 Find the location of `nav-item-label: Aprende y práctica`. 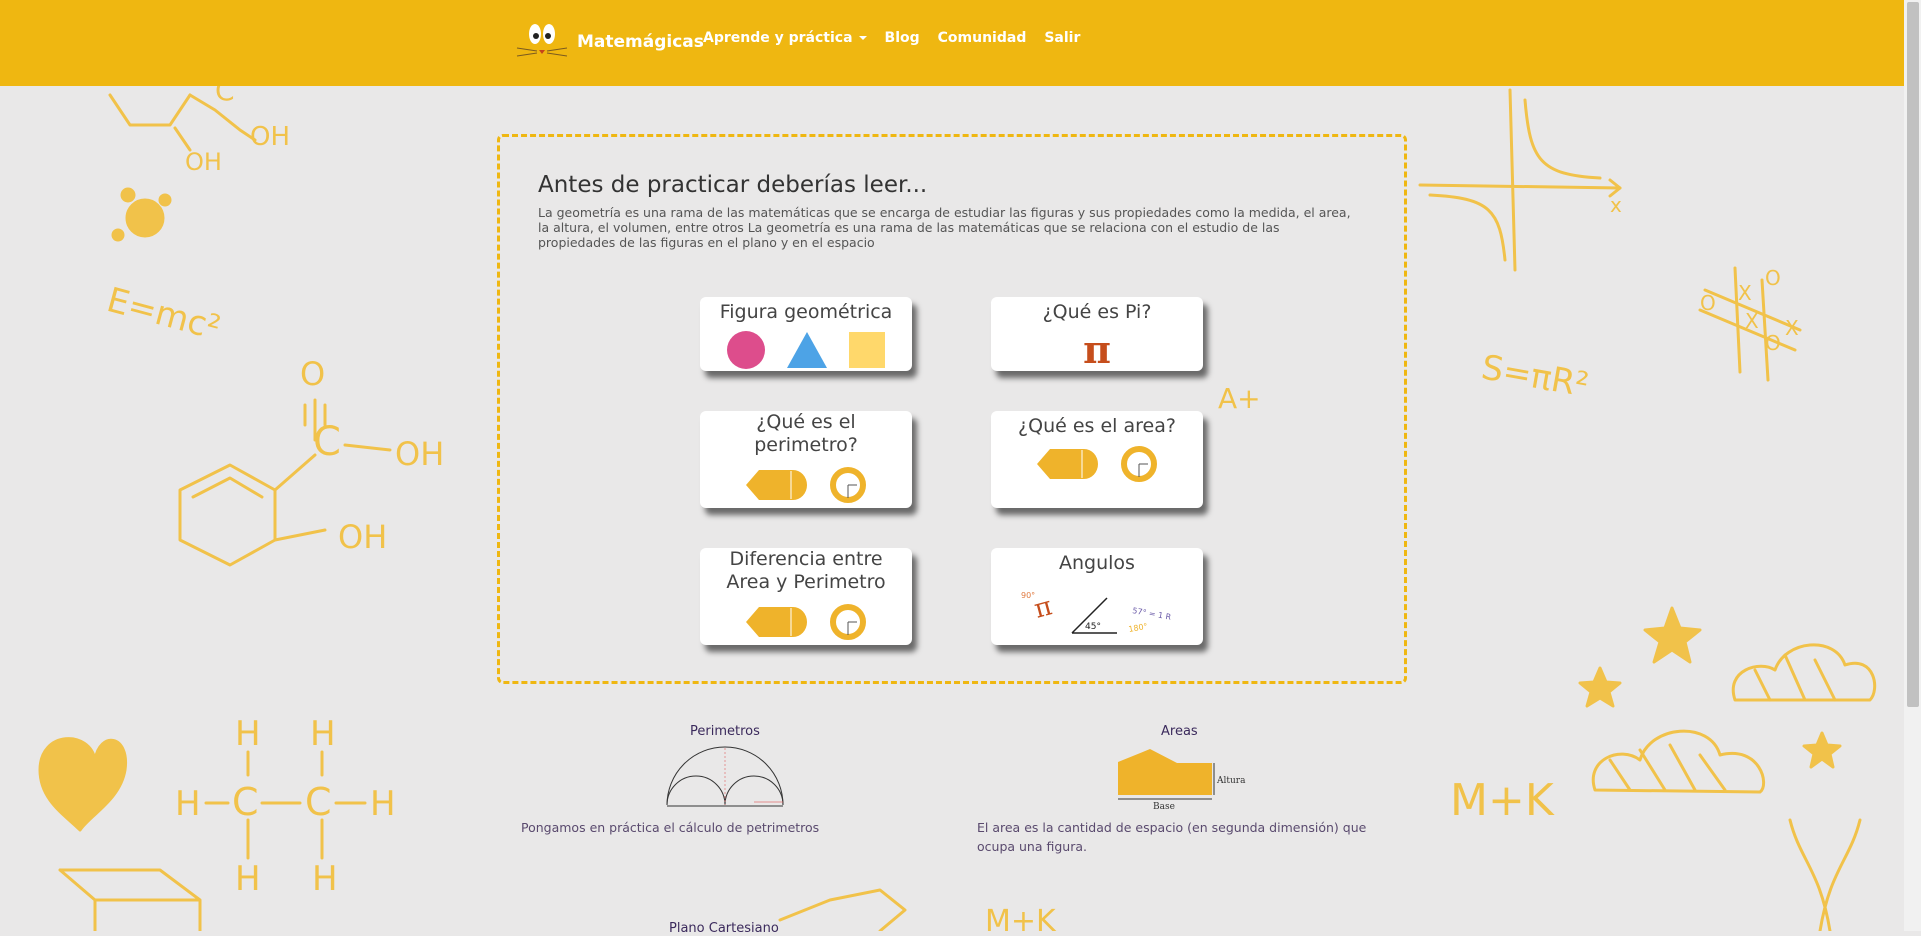

nav-item-label: Aprende y práctica is located at coordinates (778, 38).